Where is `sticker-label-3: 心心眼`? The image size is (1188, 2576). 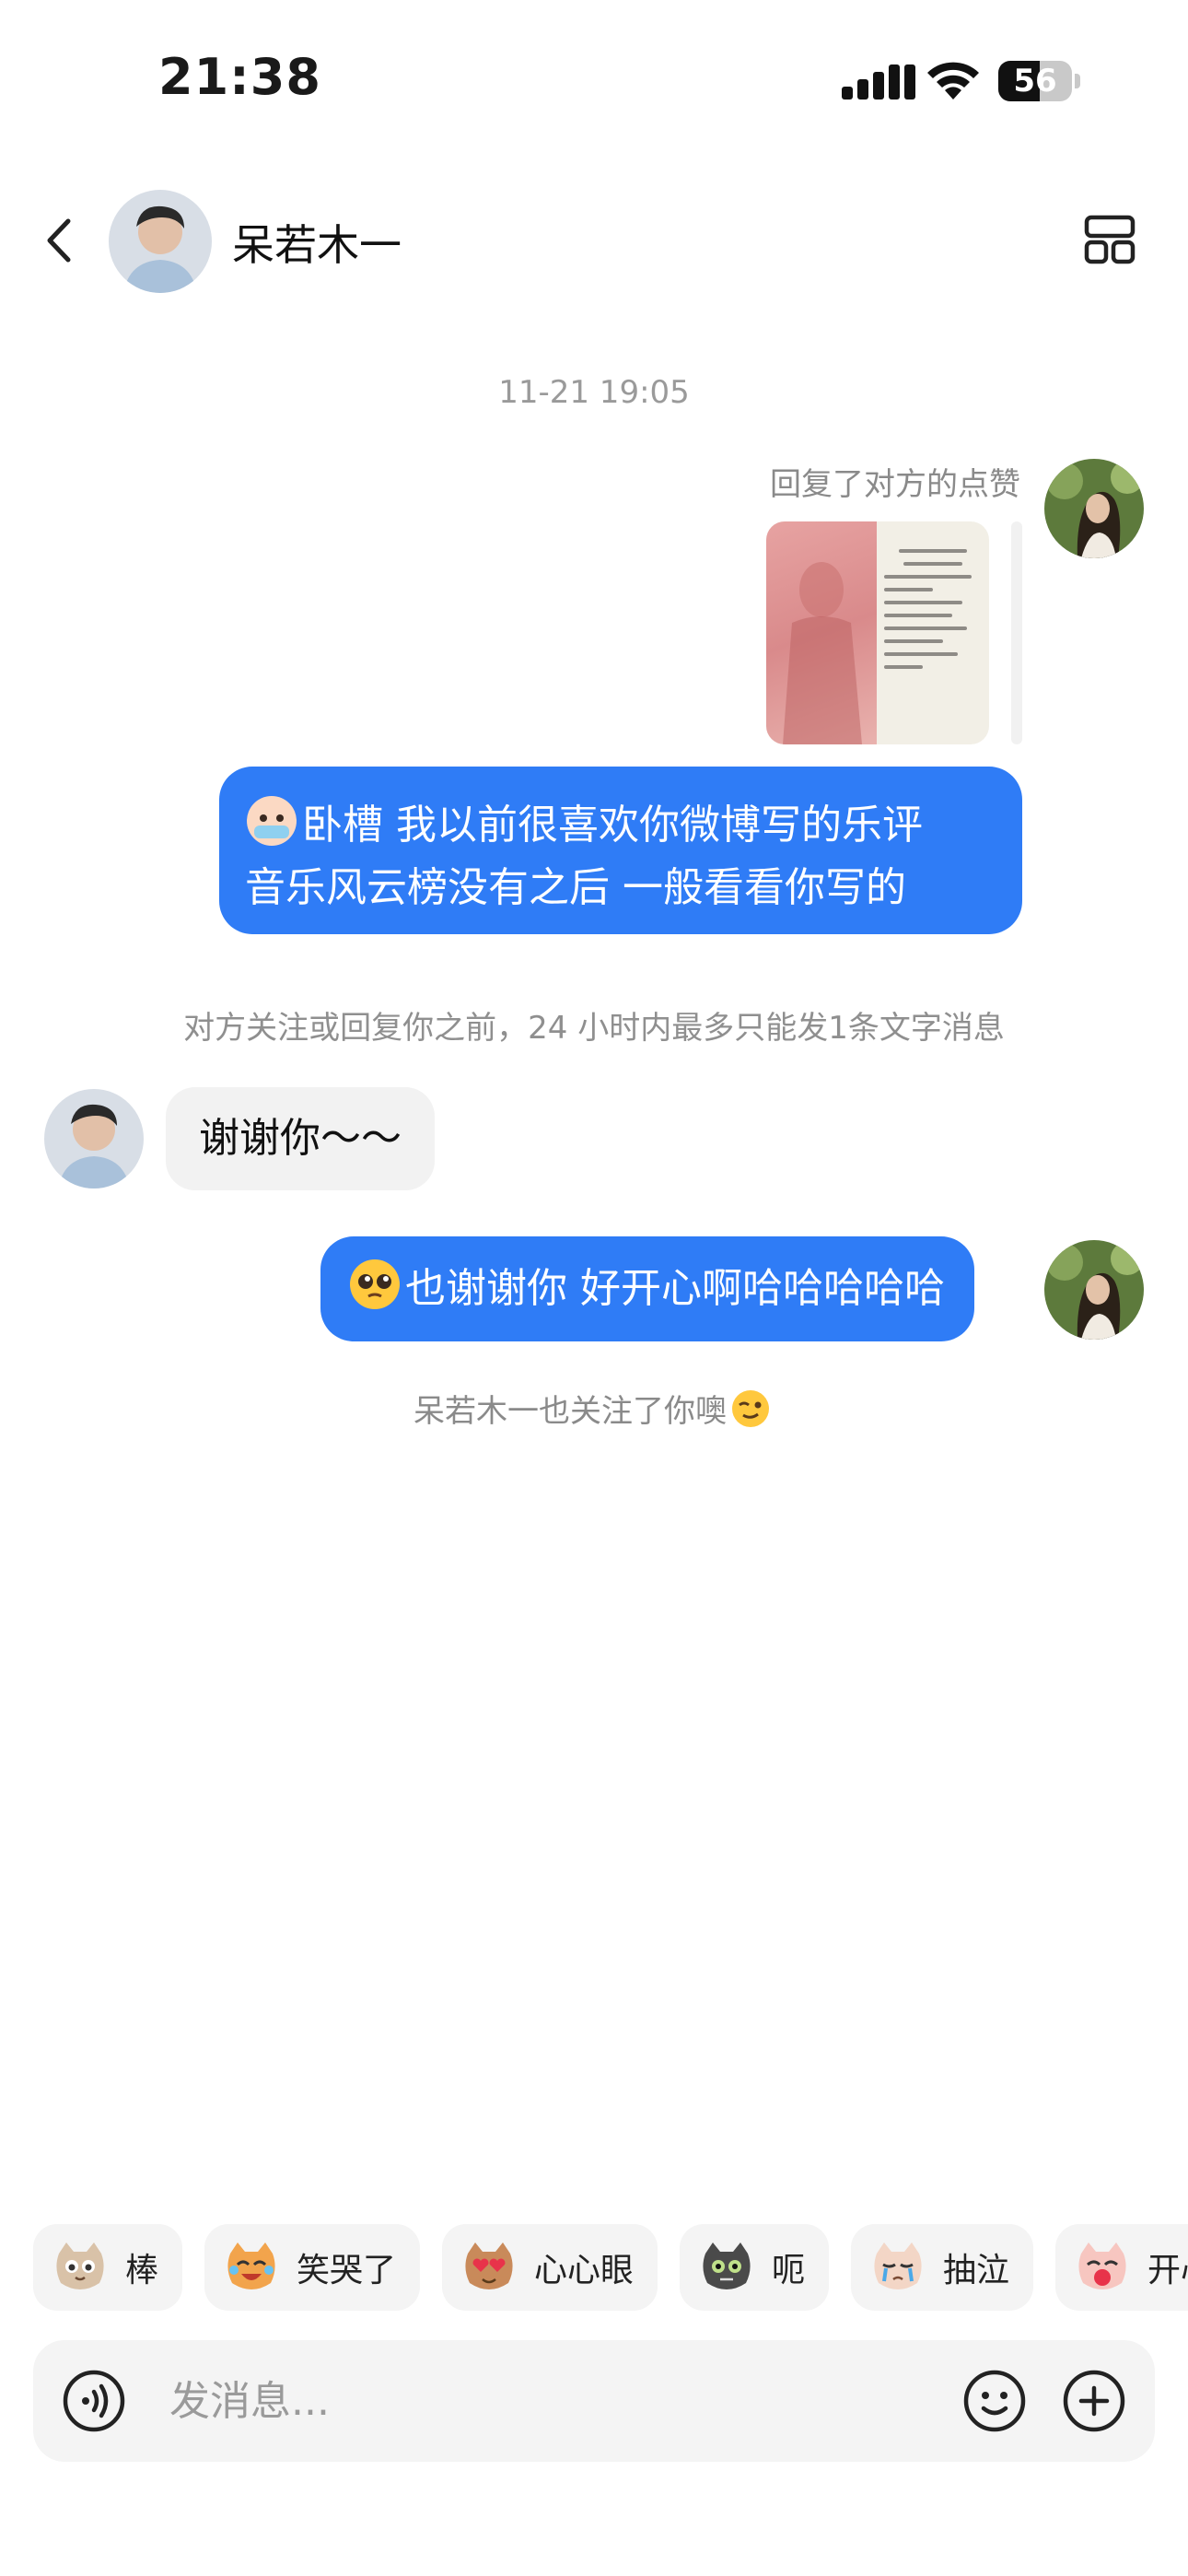
sticker-label-3: 心心眼 is located at coordinates (584, 2270).